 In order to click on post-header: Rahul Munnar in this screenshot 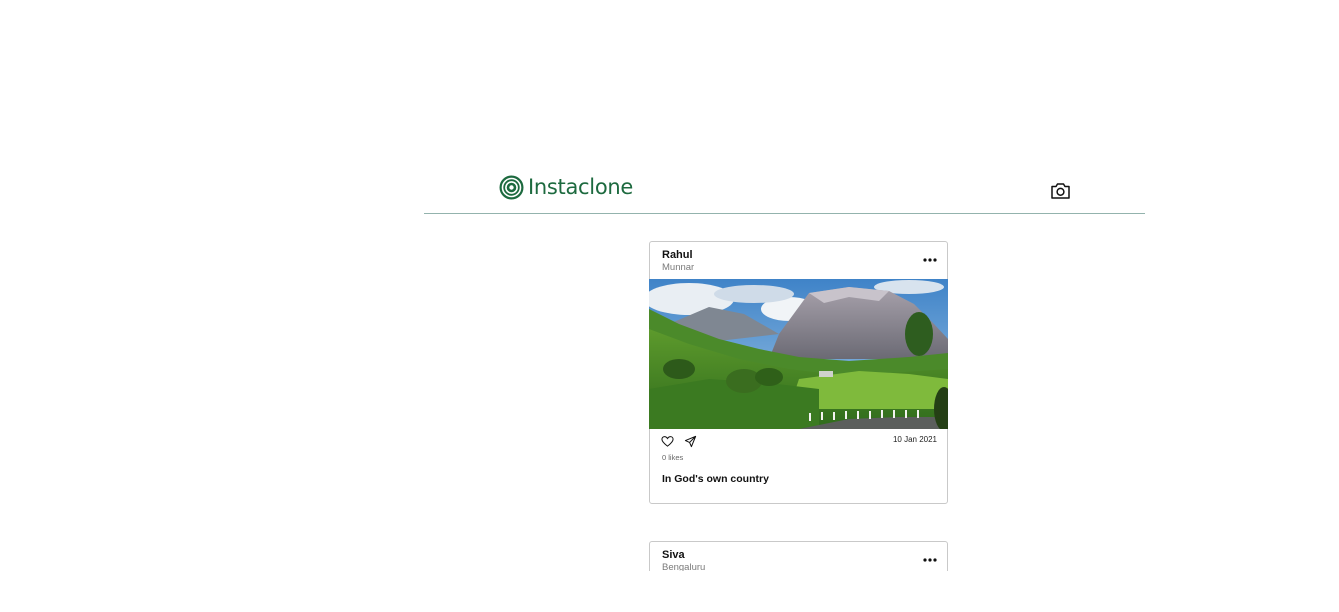, I will do `click(798, 260)`.